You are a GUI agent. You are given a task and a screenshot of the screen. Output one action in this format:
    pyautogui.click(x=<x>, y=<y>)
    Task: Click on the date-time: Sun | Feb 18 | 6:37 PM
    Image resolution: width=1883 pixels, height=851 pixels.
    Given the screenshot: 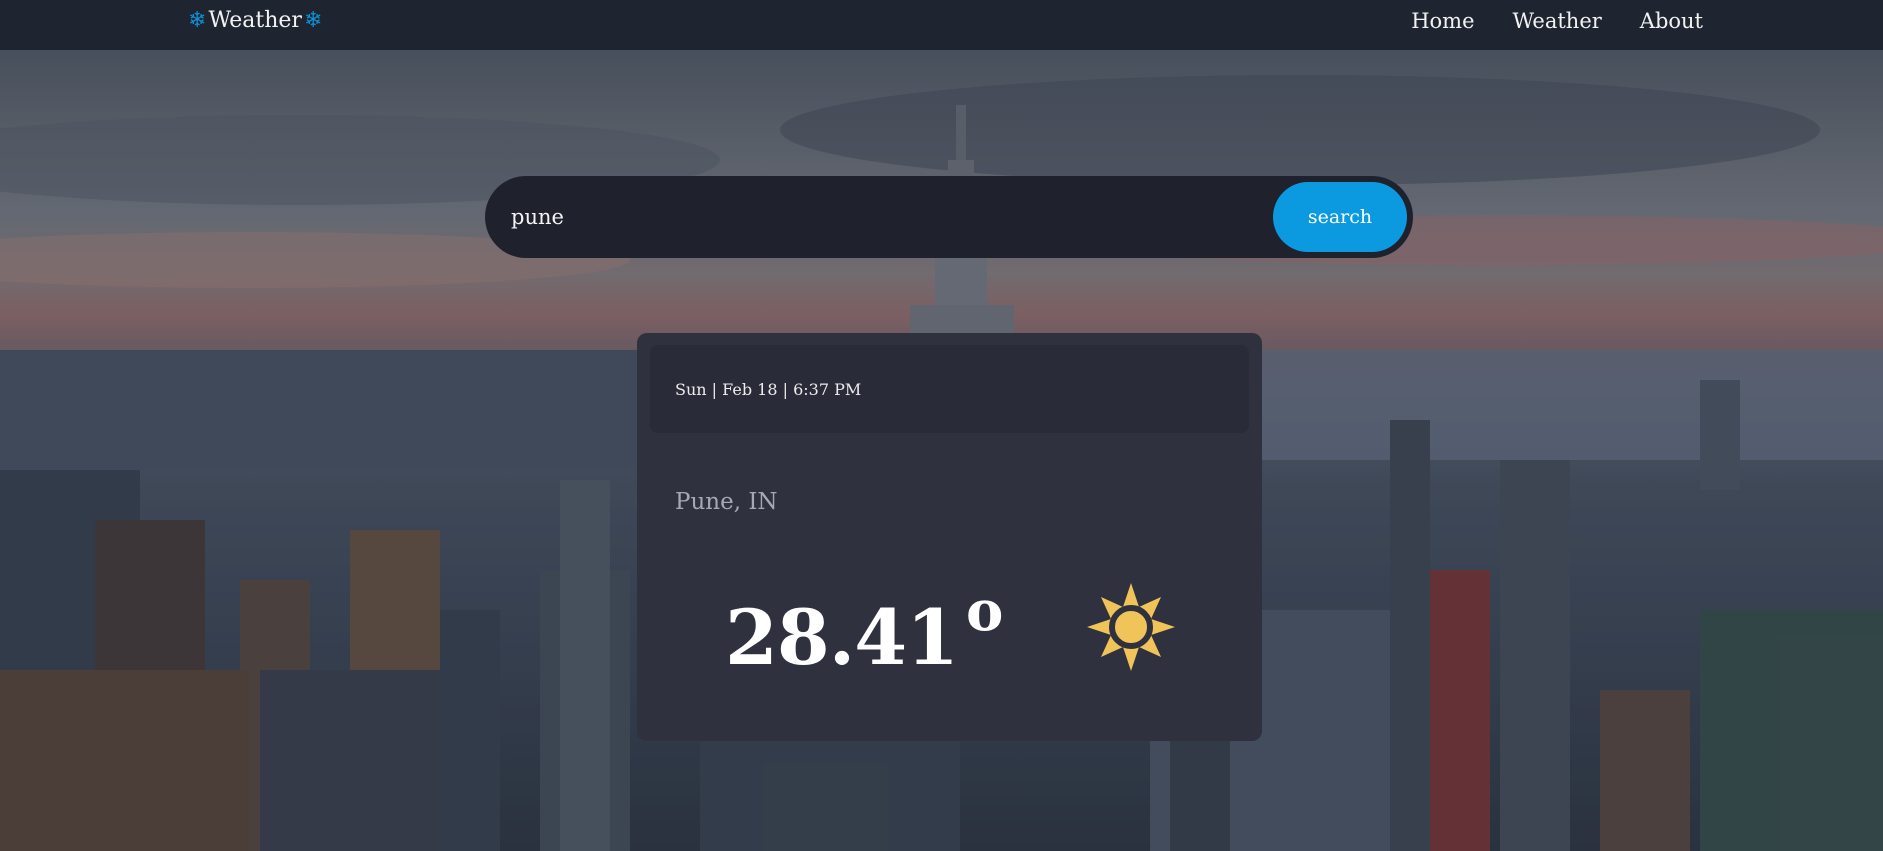 What is the action you would take?
    pyautogui.click(x=768, y=389)
    